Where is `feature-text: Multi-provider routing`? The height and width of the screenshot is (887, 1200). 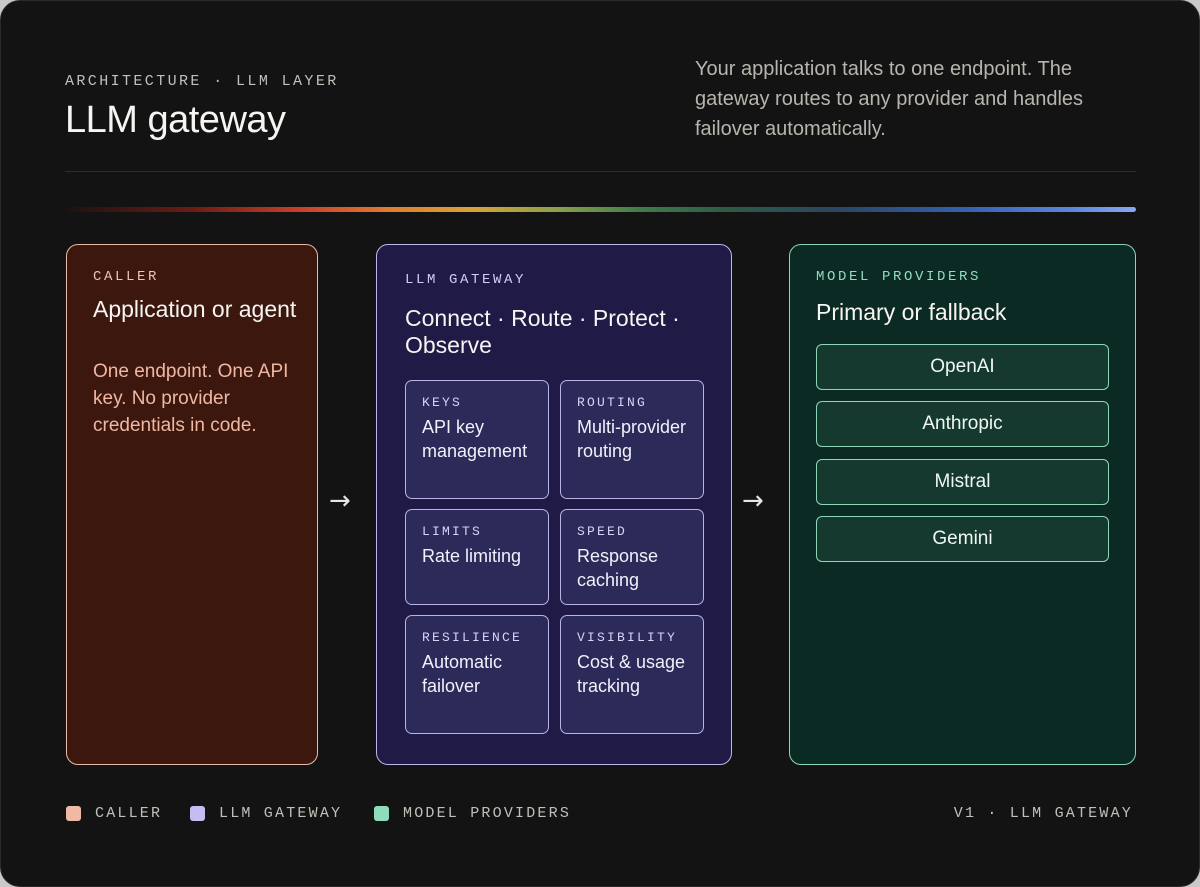
feature-text: Multi-provider routing is located at coordinates (632, 439).